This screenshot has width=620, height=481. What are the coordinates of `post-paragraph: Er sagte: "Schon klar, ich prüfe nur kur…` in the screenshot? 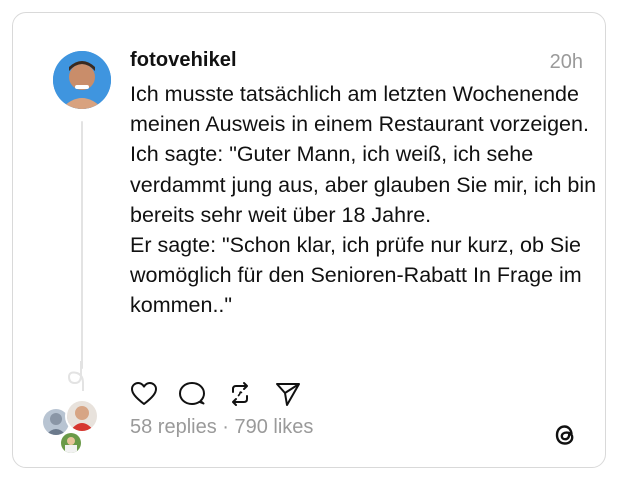 It's located at (356, 275).